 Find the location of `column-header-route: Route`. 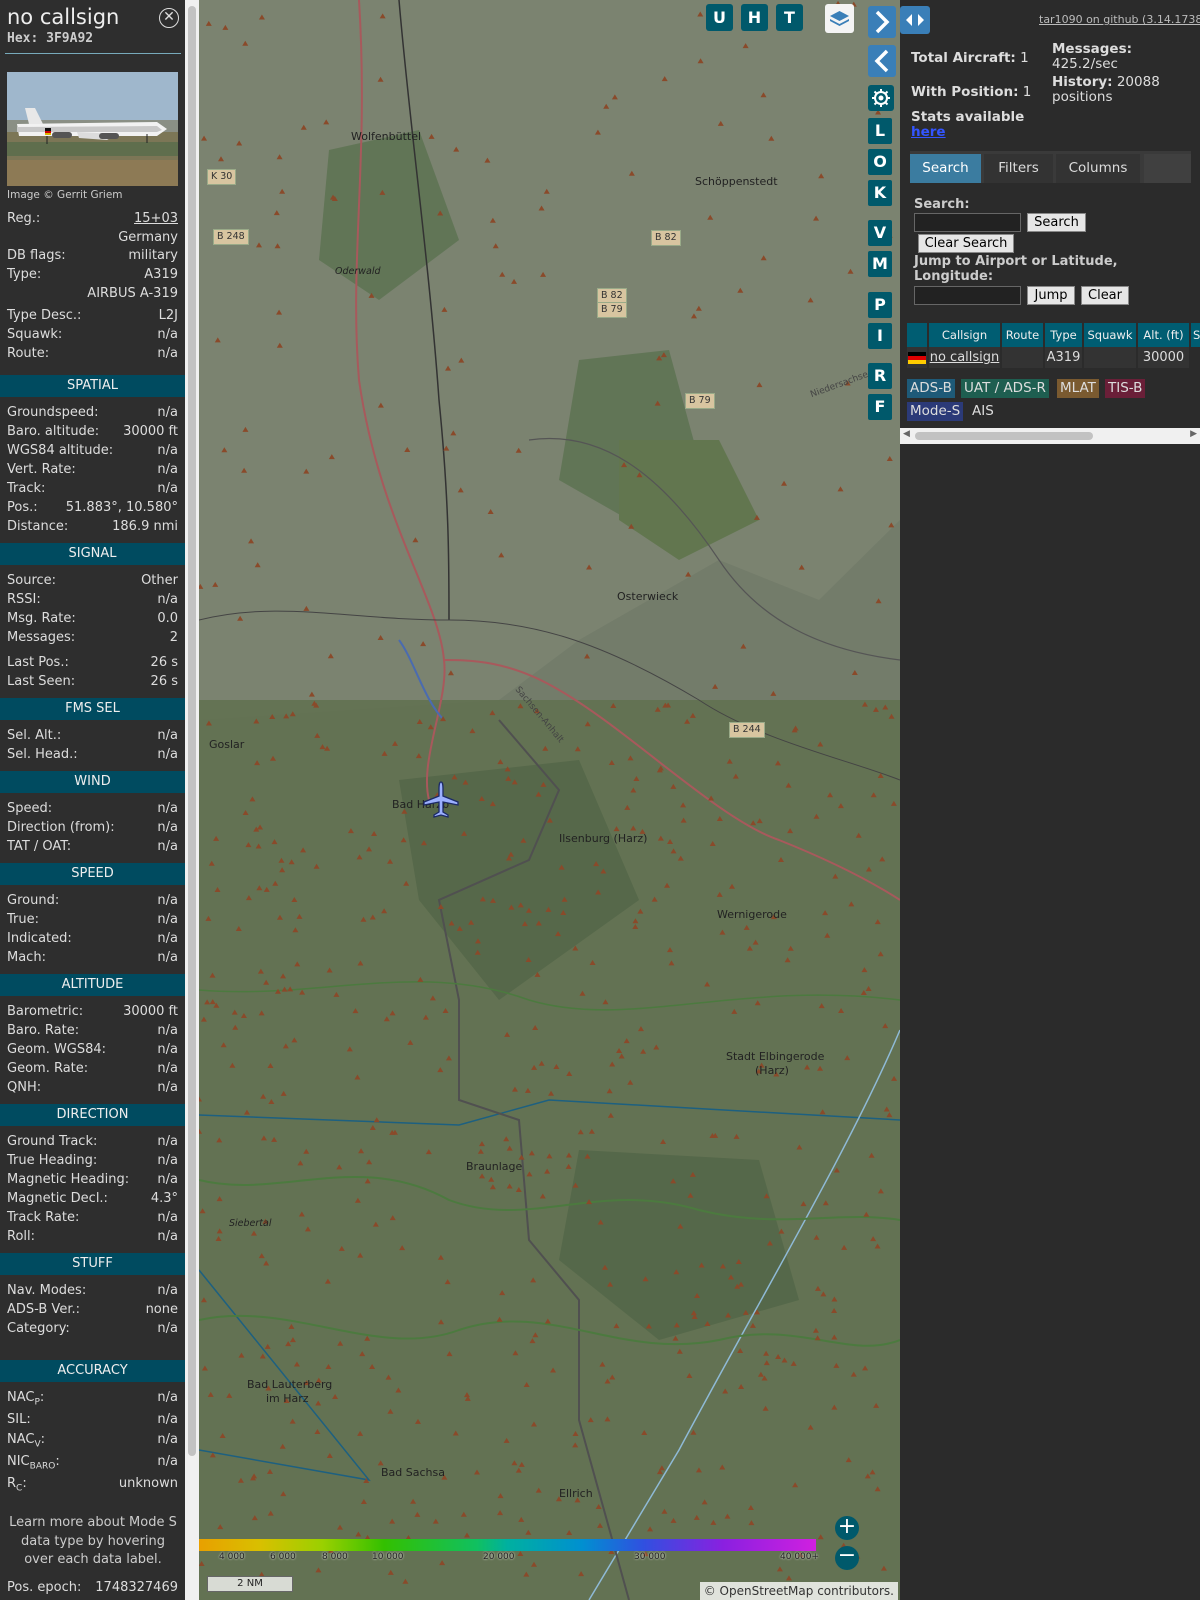

column-header-route: Route is located at coordinates (1022, 335).